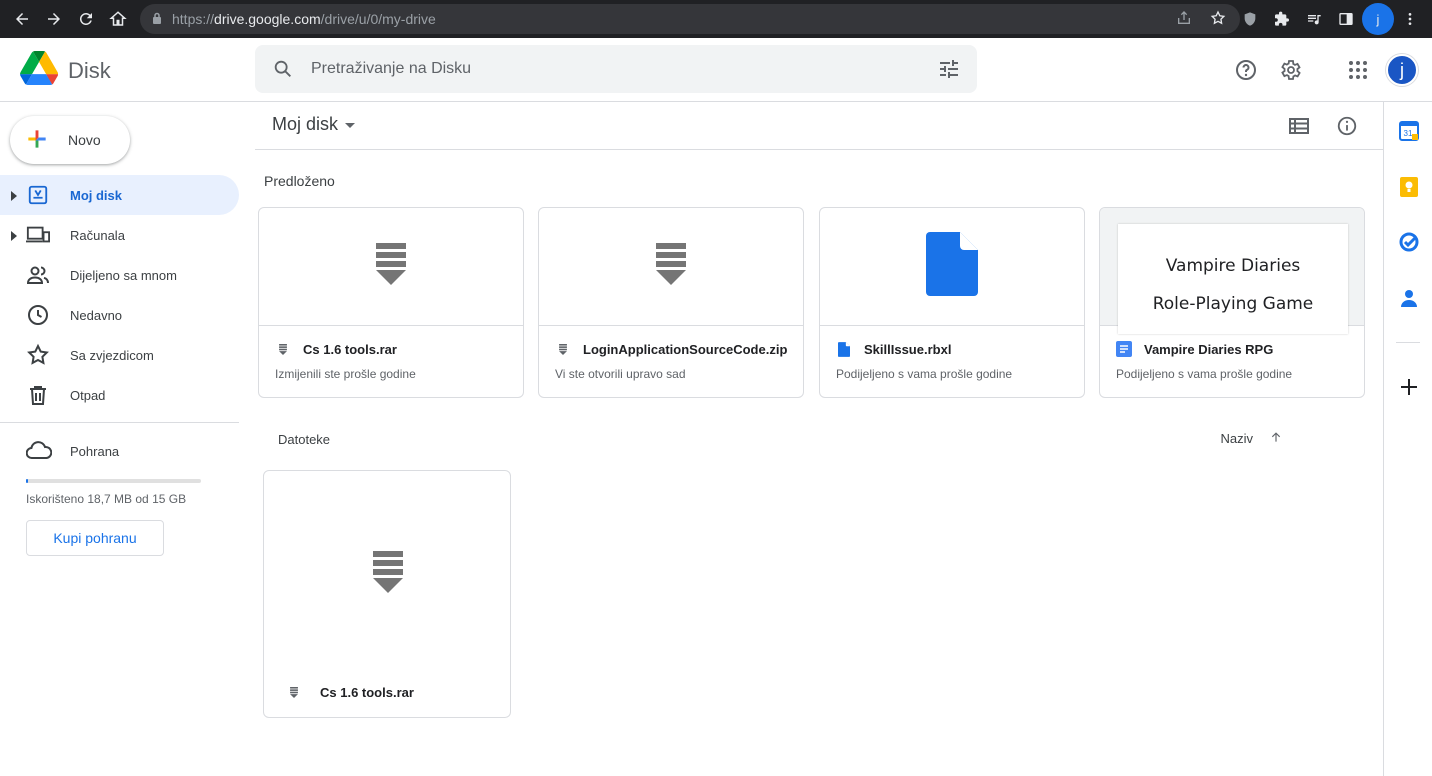  Describe the element at coordinates (949, 71) in the screenshot. I see `search-options-icon` at that location.